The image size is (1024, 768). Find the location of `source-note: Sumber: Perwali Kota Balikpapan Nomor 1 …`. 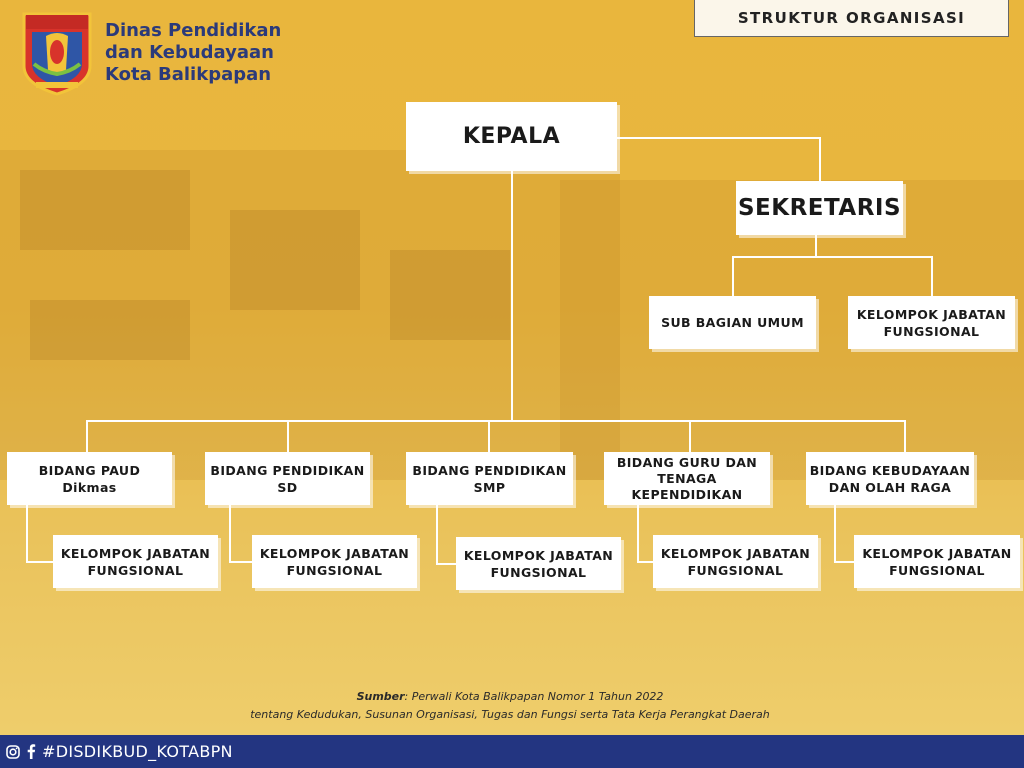

source-note: Sumber: Perwali Kota Balikpapan Nomor 1 … is located at coordinates (510, 706).